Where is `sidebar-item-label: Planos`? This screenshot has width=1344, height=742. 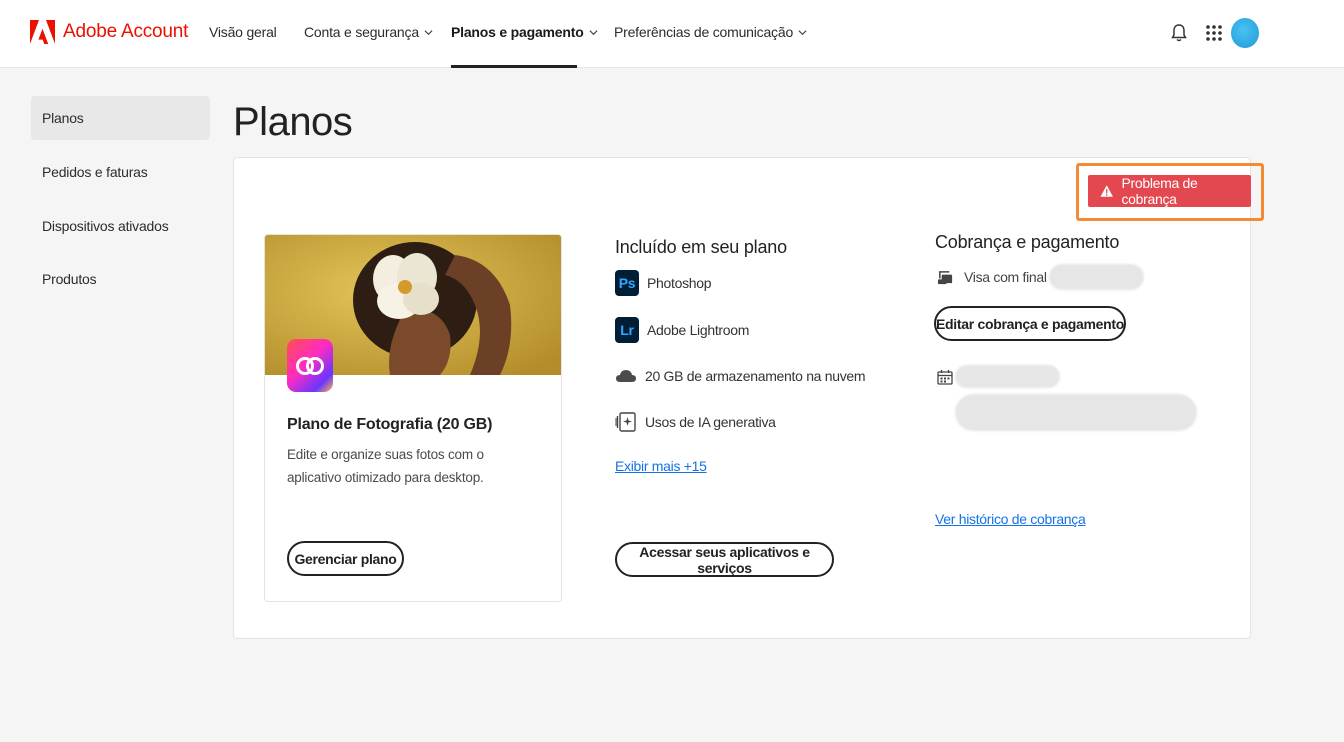
sidebar-item-label: Planos is located at coordinates (63, 118).